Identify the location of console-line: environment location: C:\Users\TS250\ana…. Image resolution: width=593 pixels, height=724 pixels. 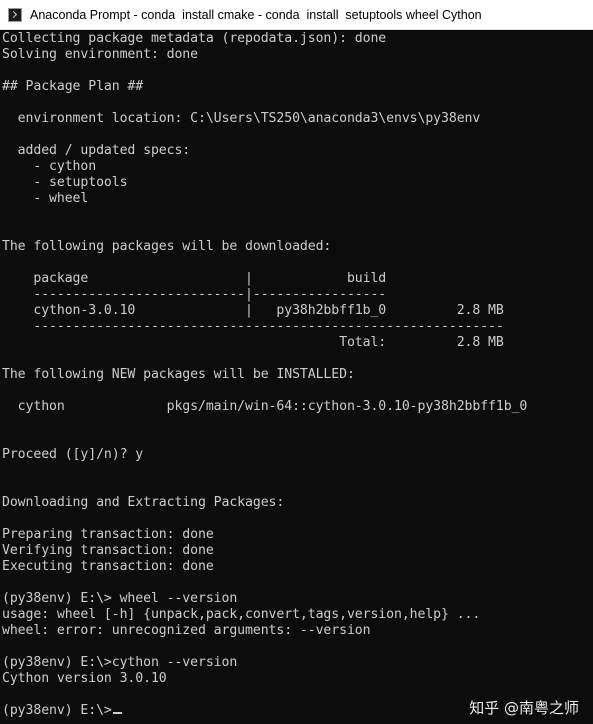
(241, 118).